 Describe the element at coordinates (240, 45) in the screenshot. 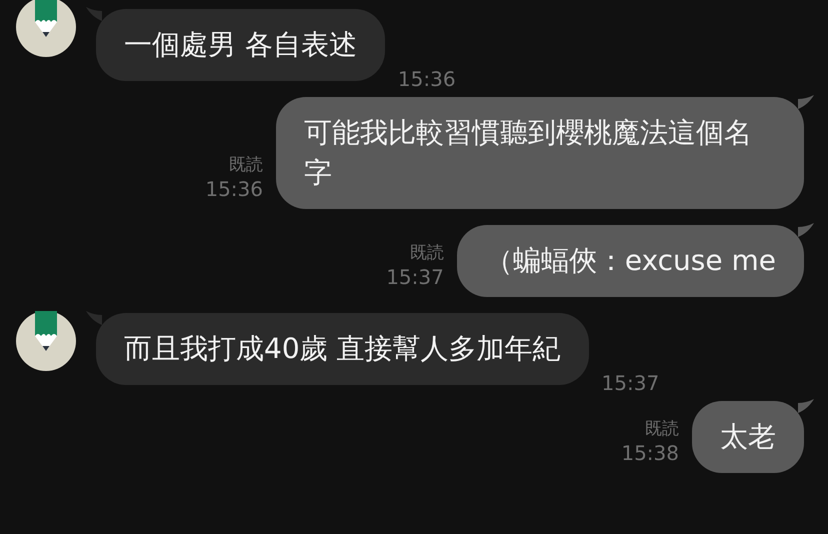

I see `message-bubble: 一個處男 各自表述` at that location.